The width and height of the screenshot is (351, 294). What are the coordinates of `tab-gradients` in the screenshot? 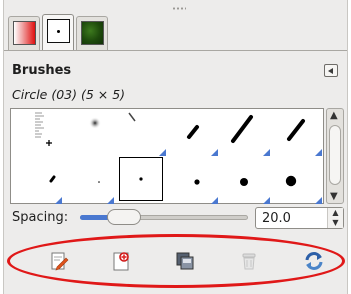 It's located at (24, 33).